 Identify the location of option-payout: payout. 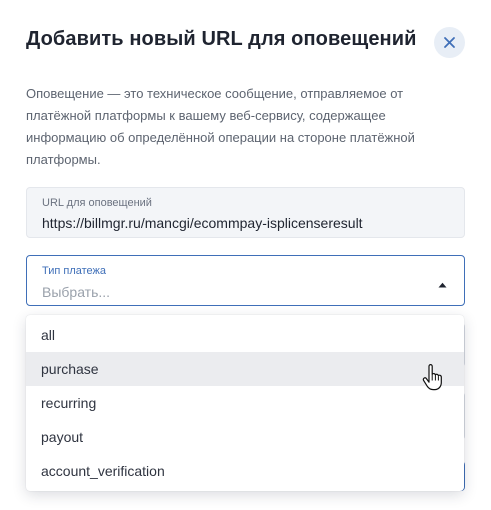
(245, 437).